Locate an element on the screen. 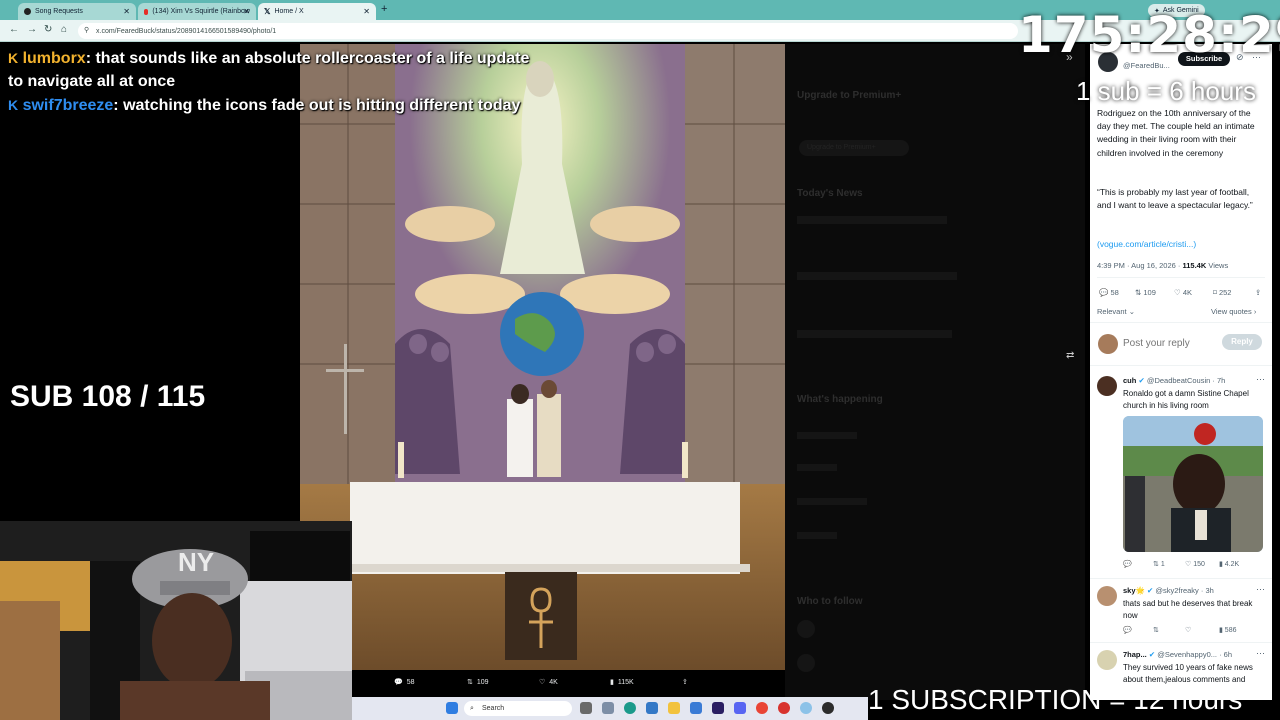 The height and width of the screenshot is (720, 1280). task-view-icon is located at coordinates (586, 708).